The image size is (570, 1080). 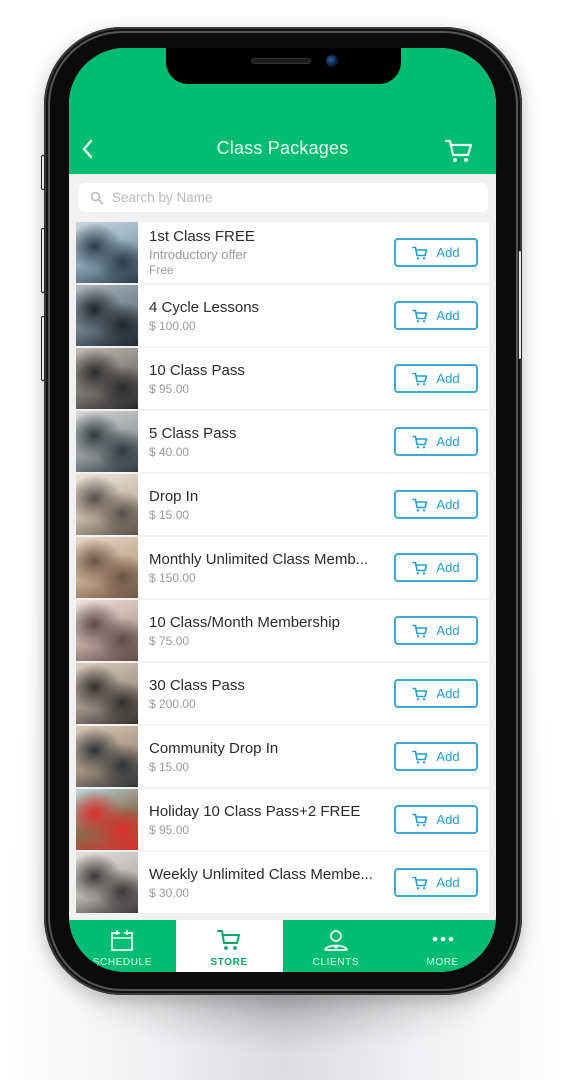 I want to click on package-info: 10 Class Pass $ 95.00, so click(x=266, y=379).